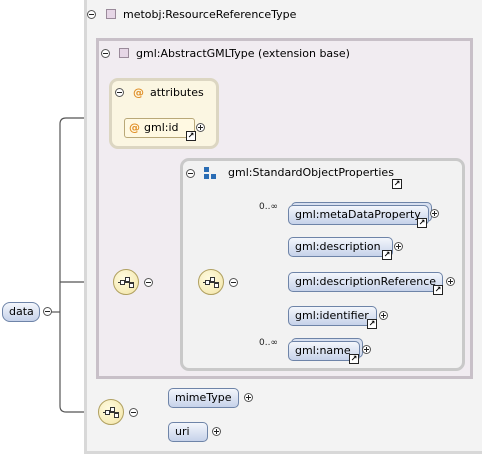  I want to click on element-uri: uri, so click(188, 432).